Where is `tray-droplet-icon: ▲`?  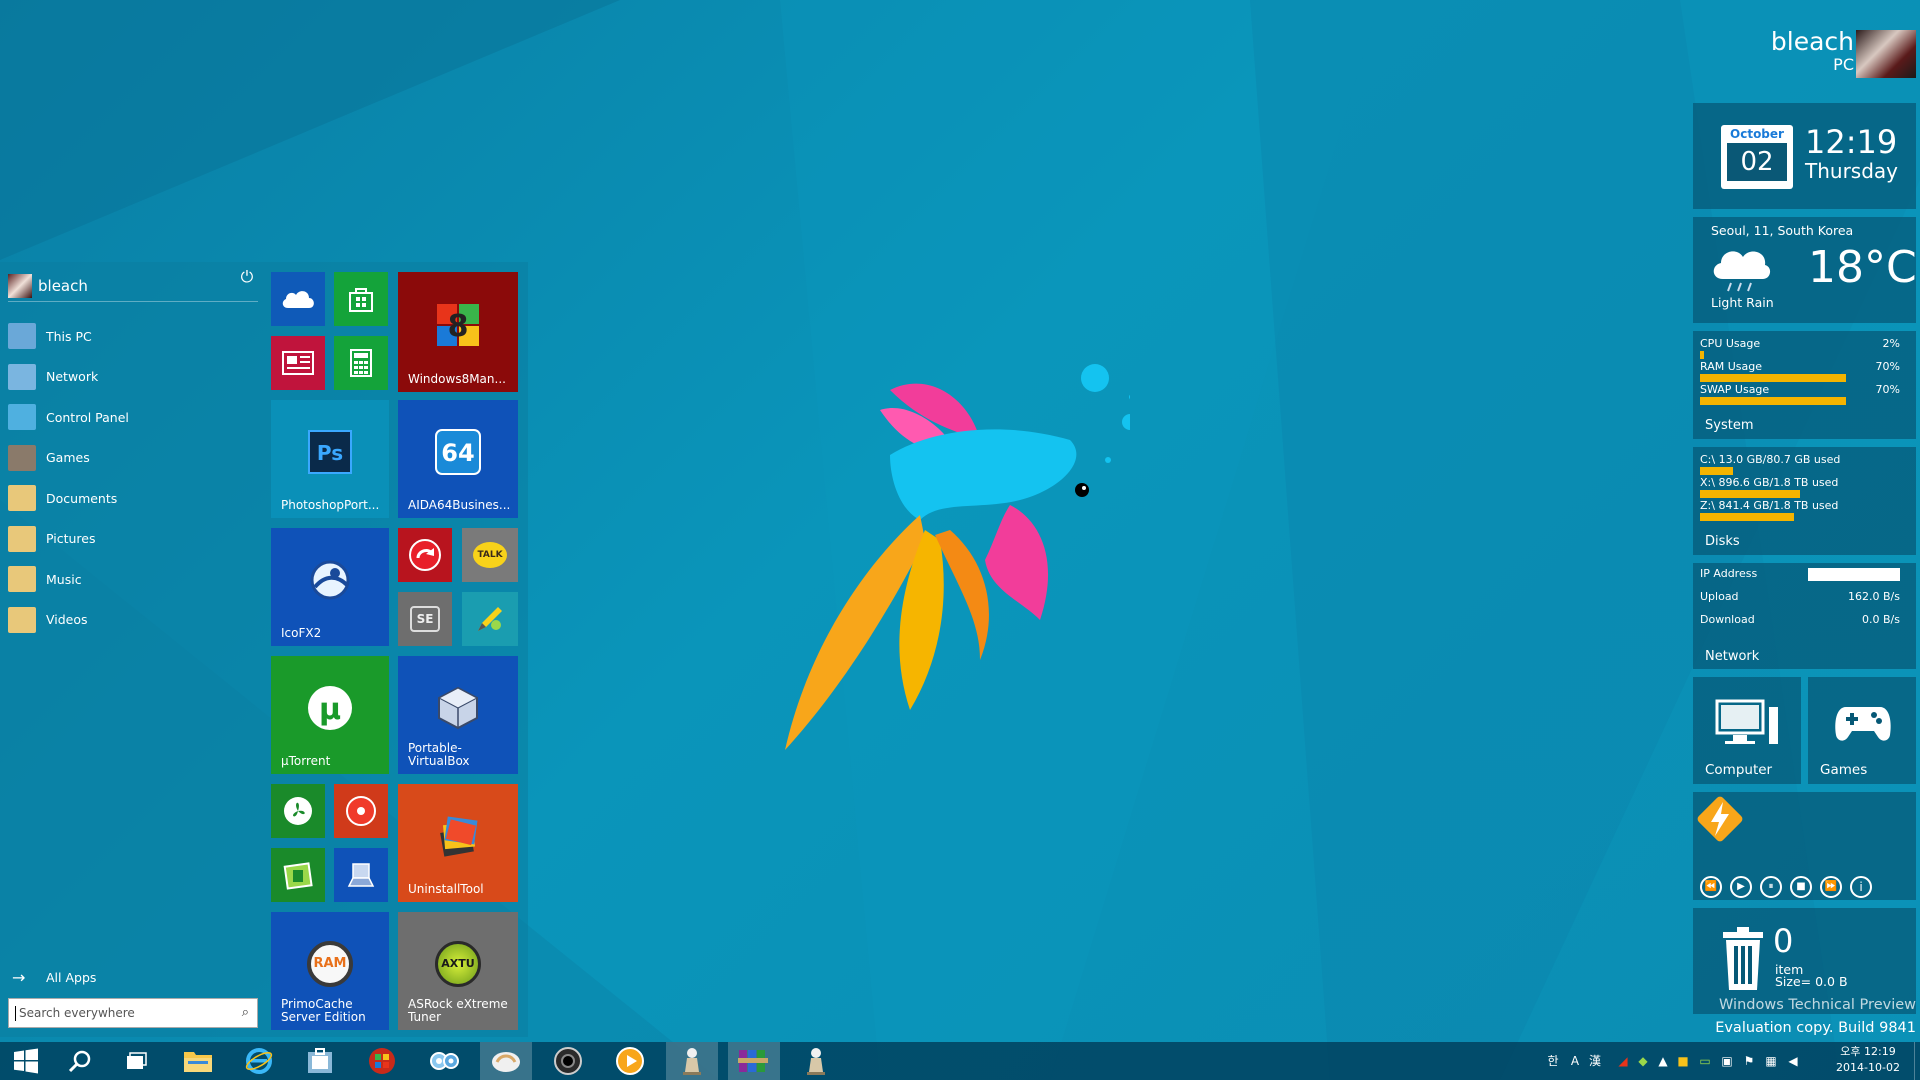 tray-droplet-icon: ▲ is located at coordinates (1663, 1061).